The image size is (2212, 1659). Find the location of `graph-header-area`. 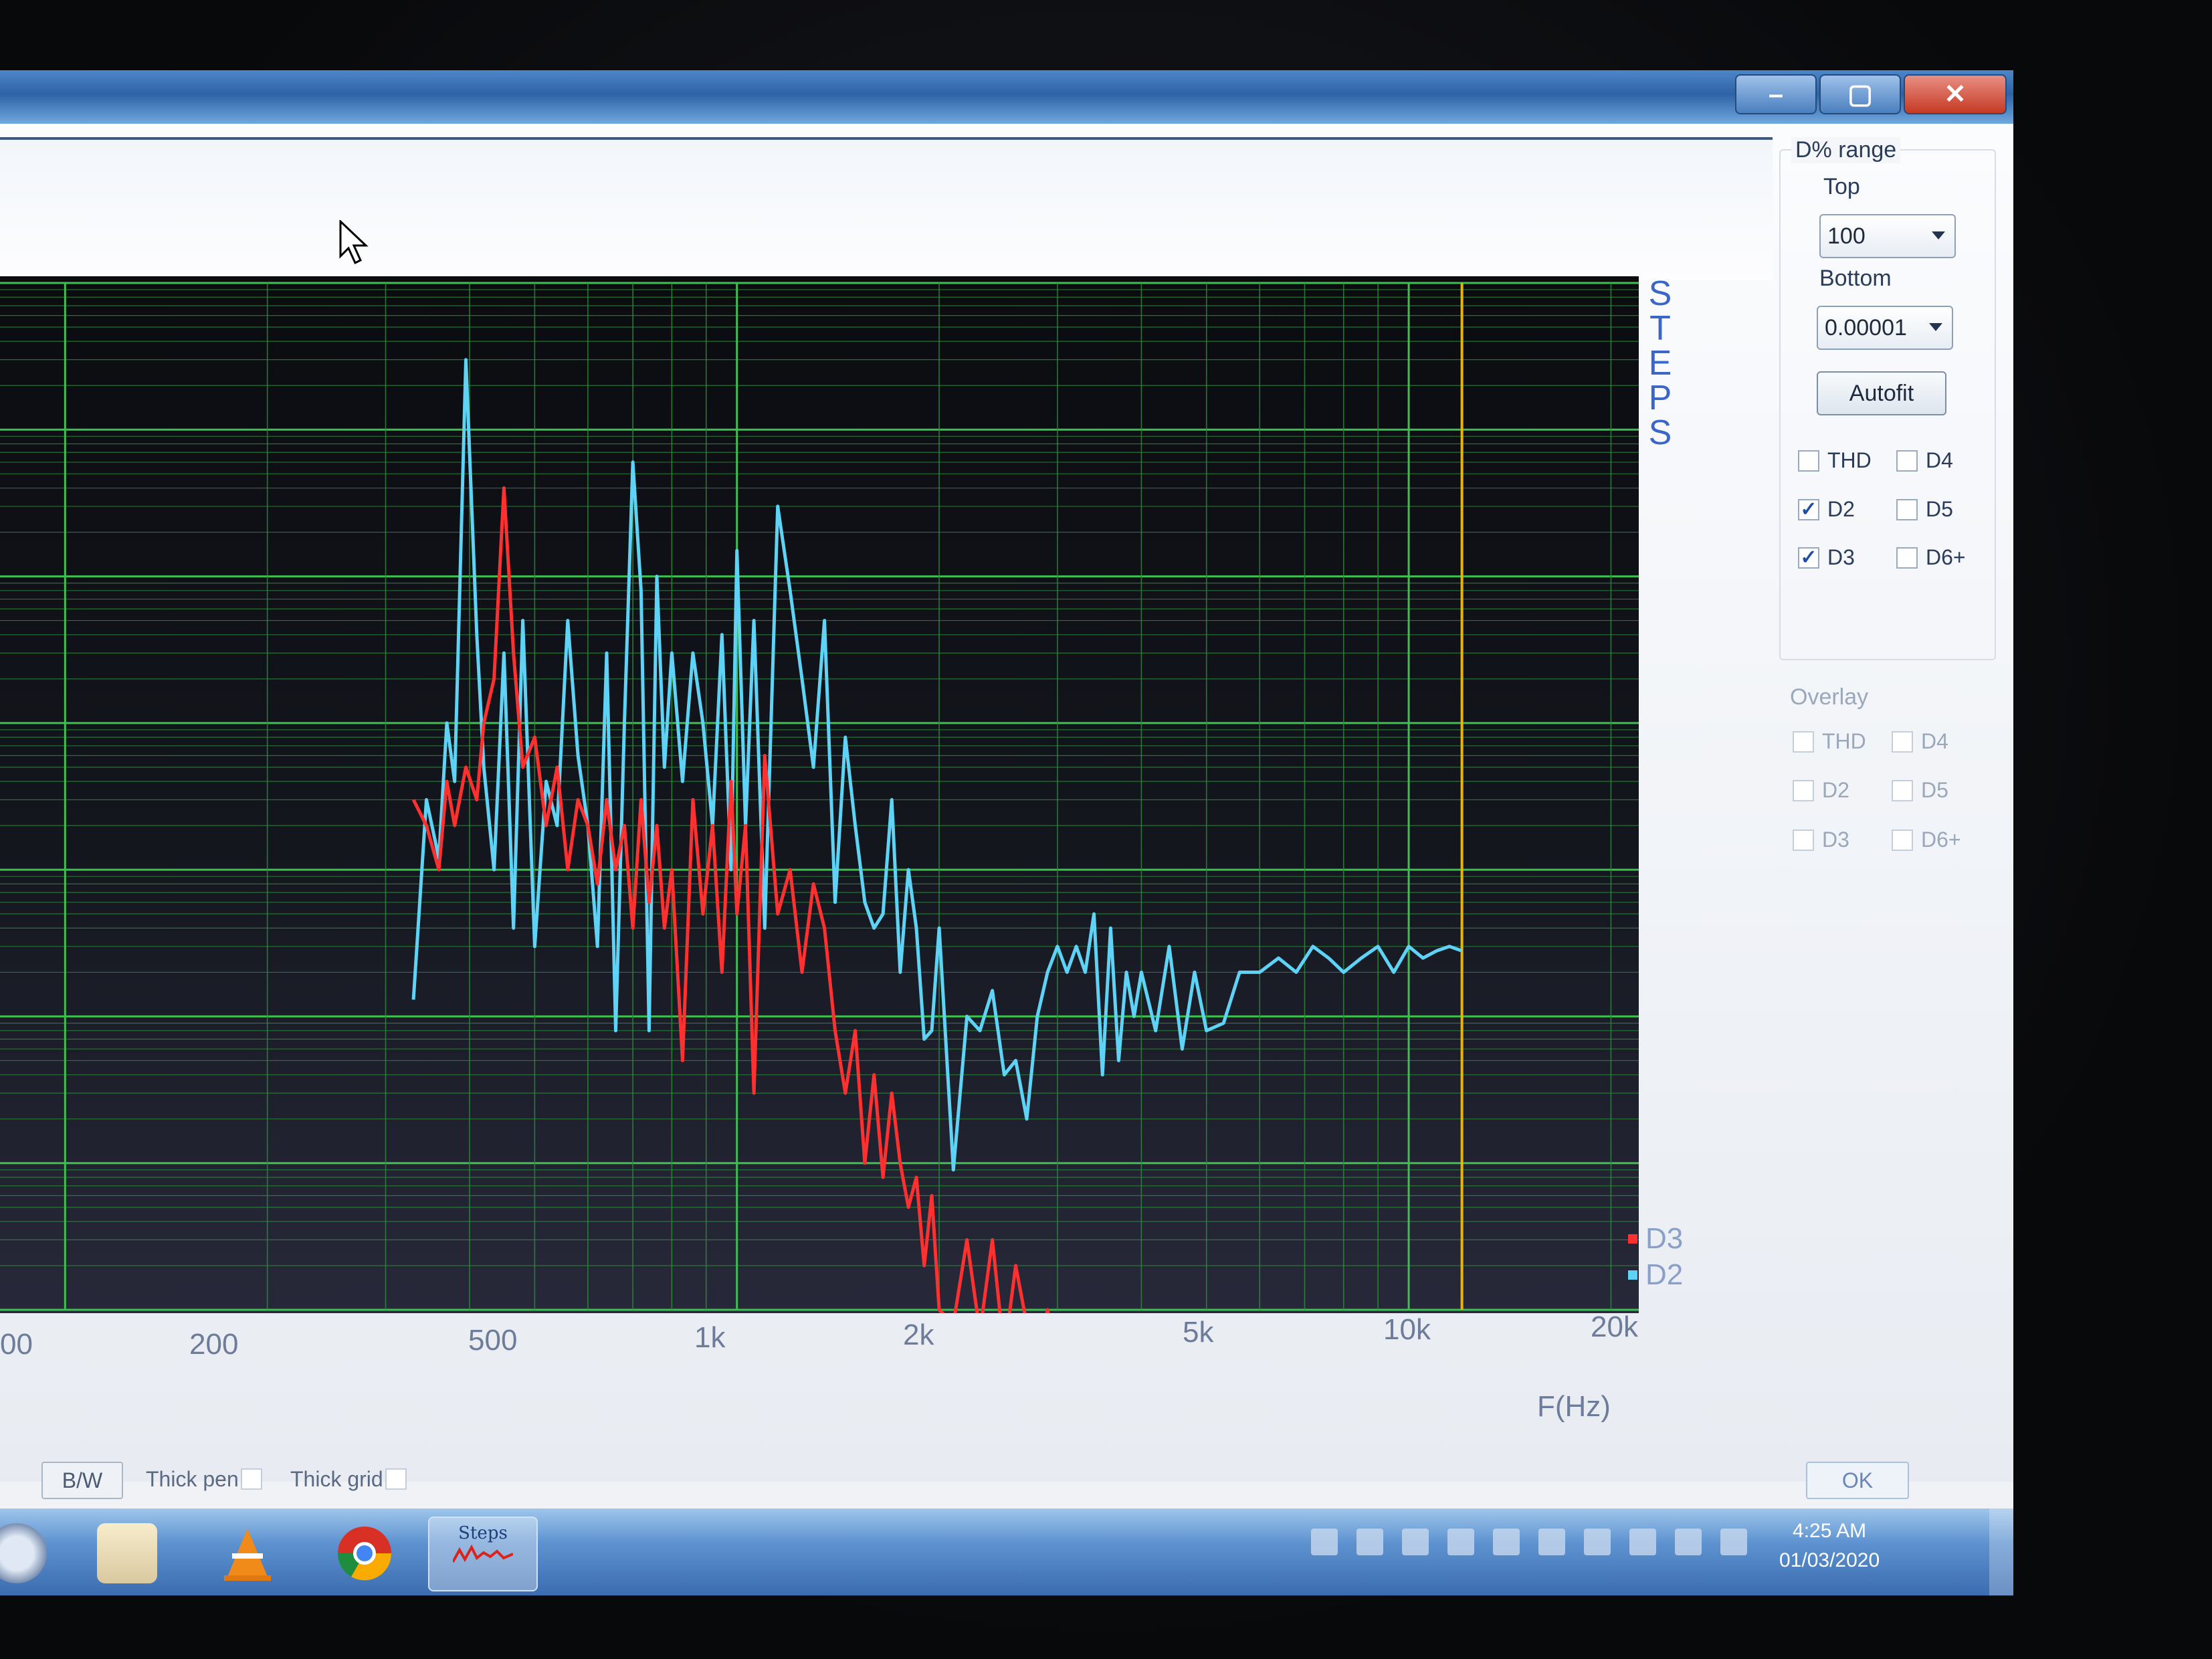

graph-header-area is located at coordinates (887, 208).